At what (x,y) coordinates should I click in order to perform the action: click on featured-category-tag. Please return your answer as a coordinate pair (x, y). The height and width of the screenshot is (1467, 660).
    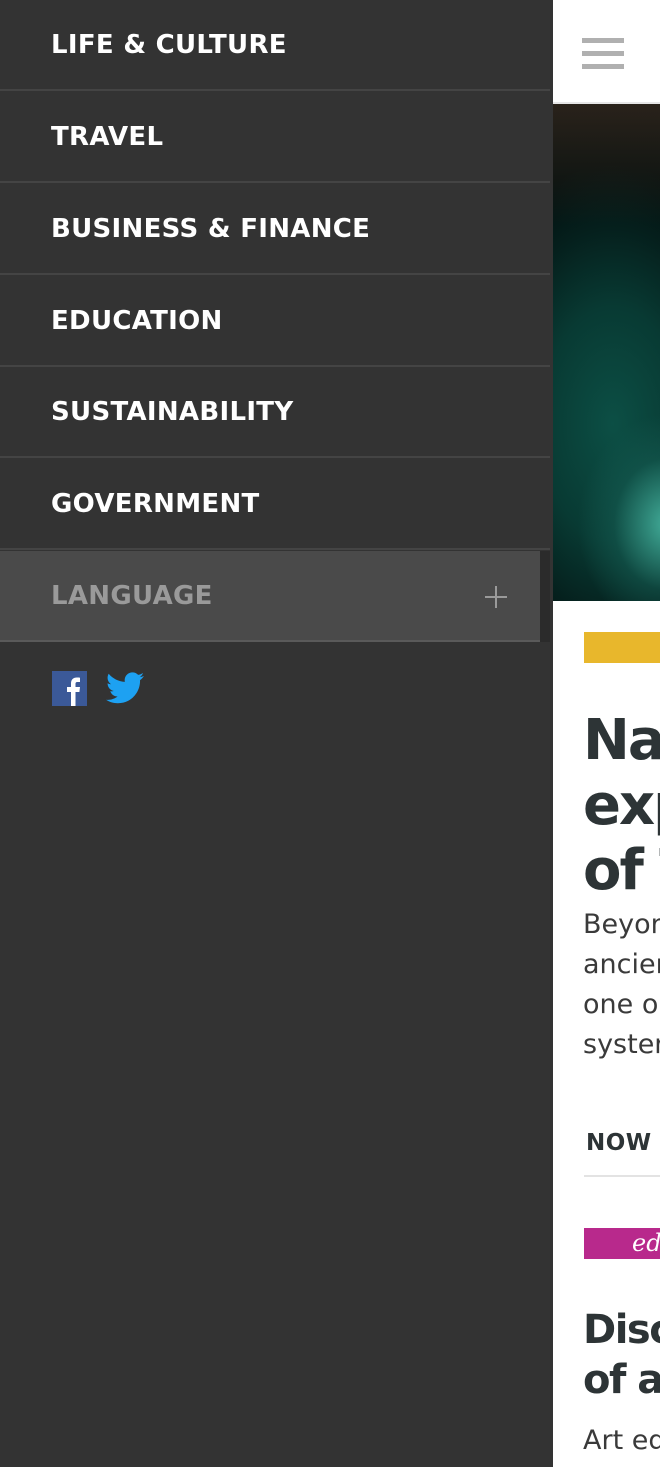
    Looking at the image, I should click on (622, 647).